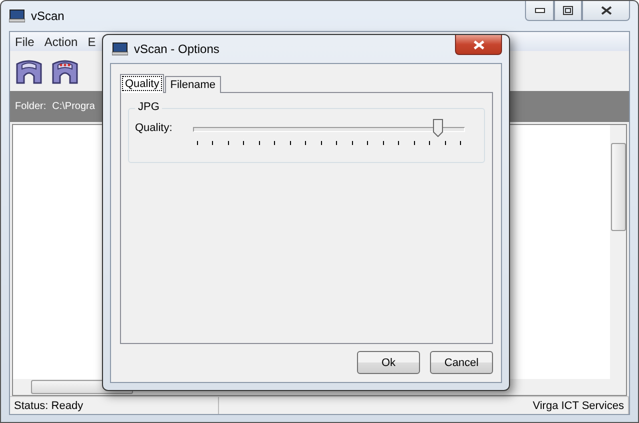 The height and width of the screenshot is (423, 639). What do you see at coordinates (388, 362) in the screenshot?
I see `dialog-button: Ok` at bounding box center [388, 362].